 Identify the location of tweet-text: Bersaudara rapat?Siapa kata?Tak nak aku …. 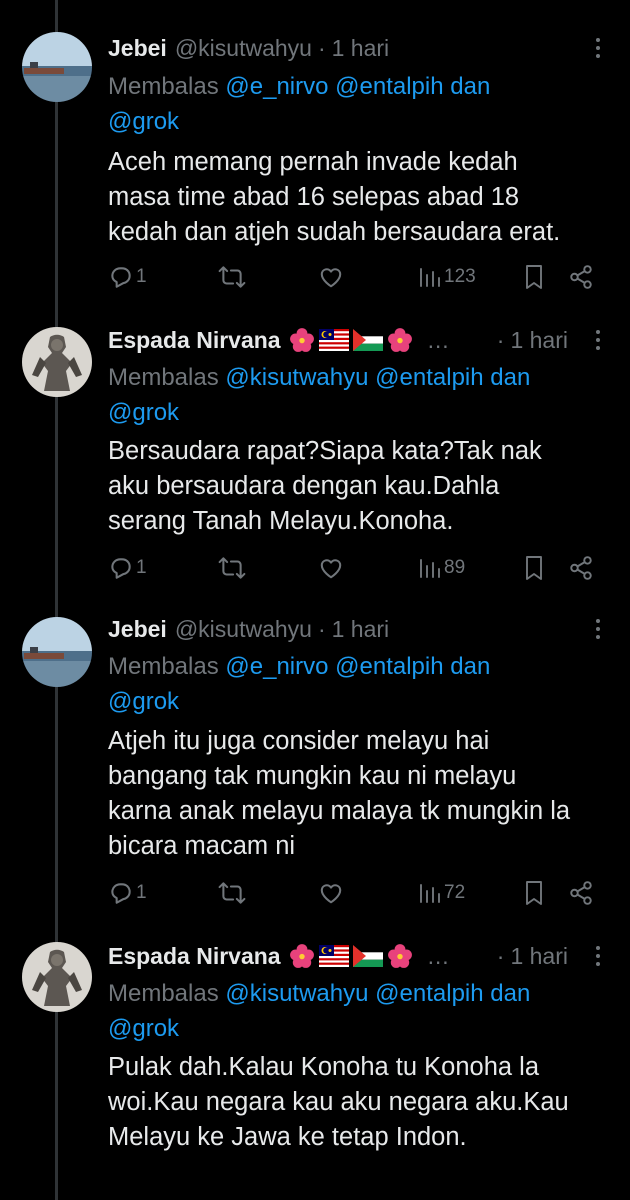
(325, 486).